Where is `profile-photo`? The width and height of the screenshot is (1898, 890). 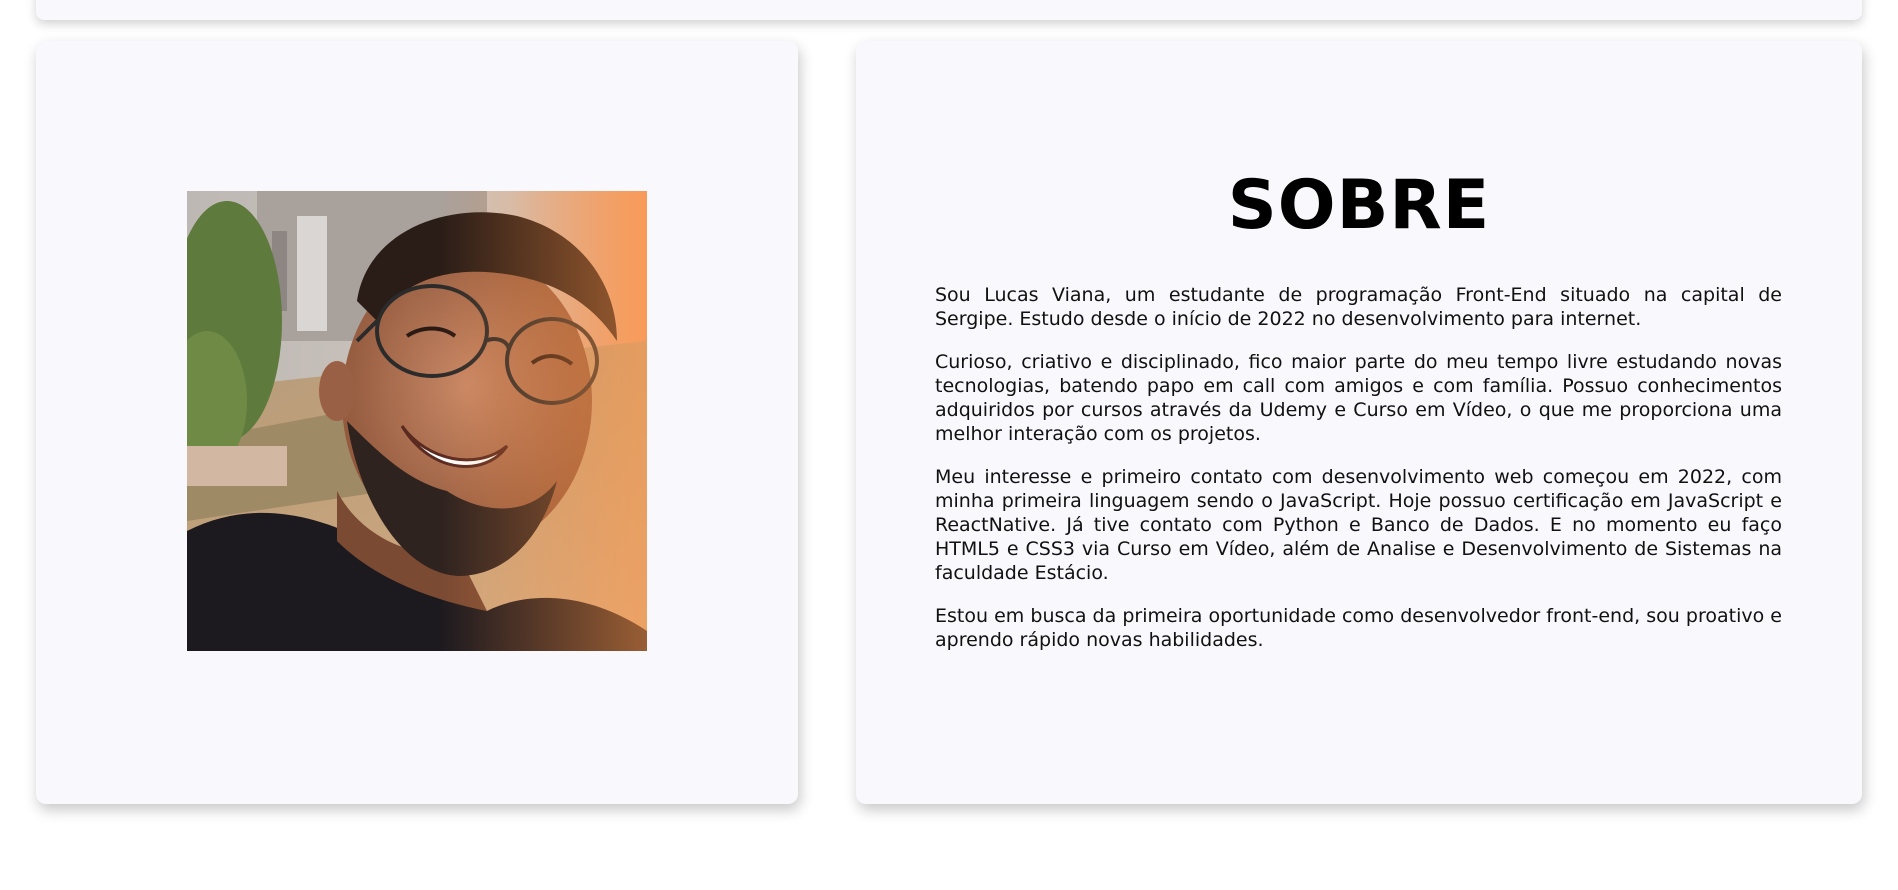
profile-photo is located at coordinates (417, 421).